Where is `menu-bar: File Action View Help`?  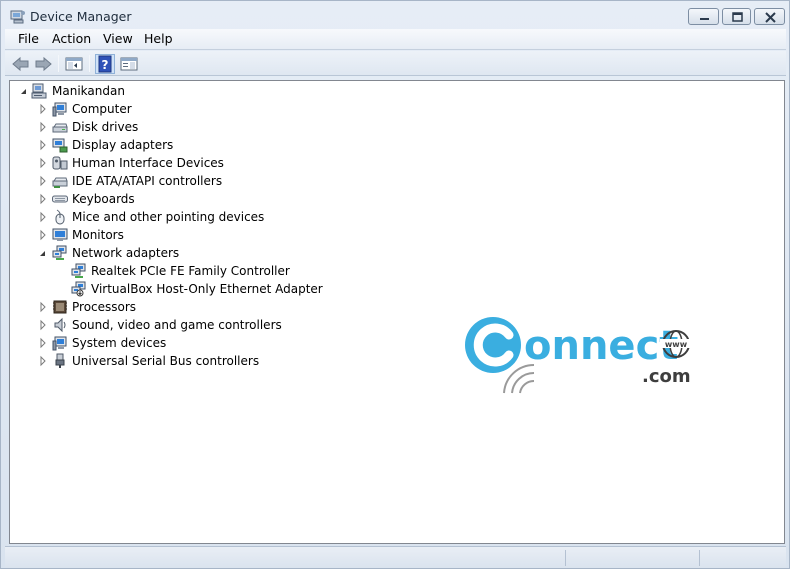 menu-bar: File Action View Help is located at coordinates (395, 39).